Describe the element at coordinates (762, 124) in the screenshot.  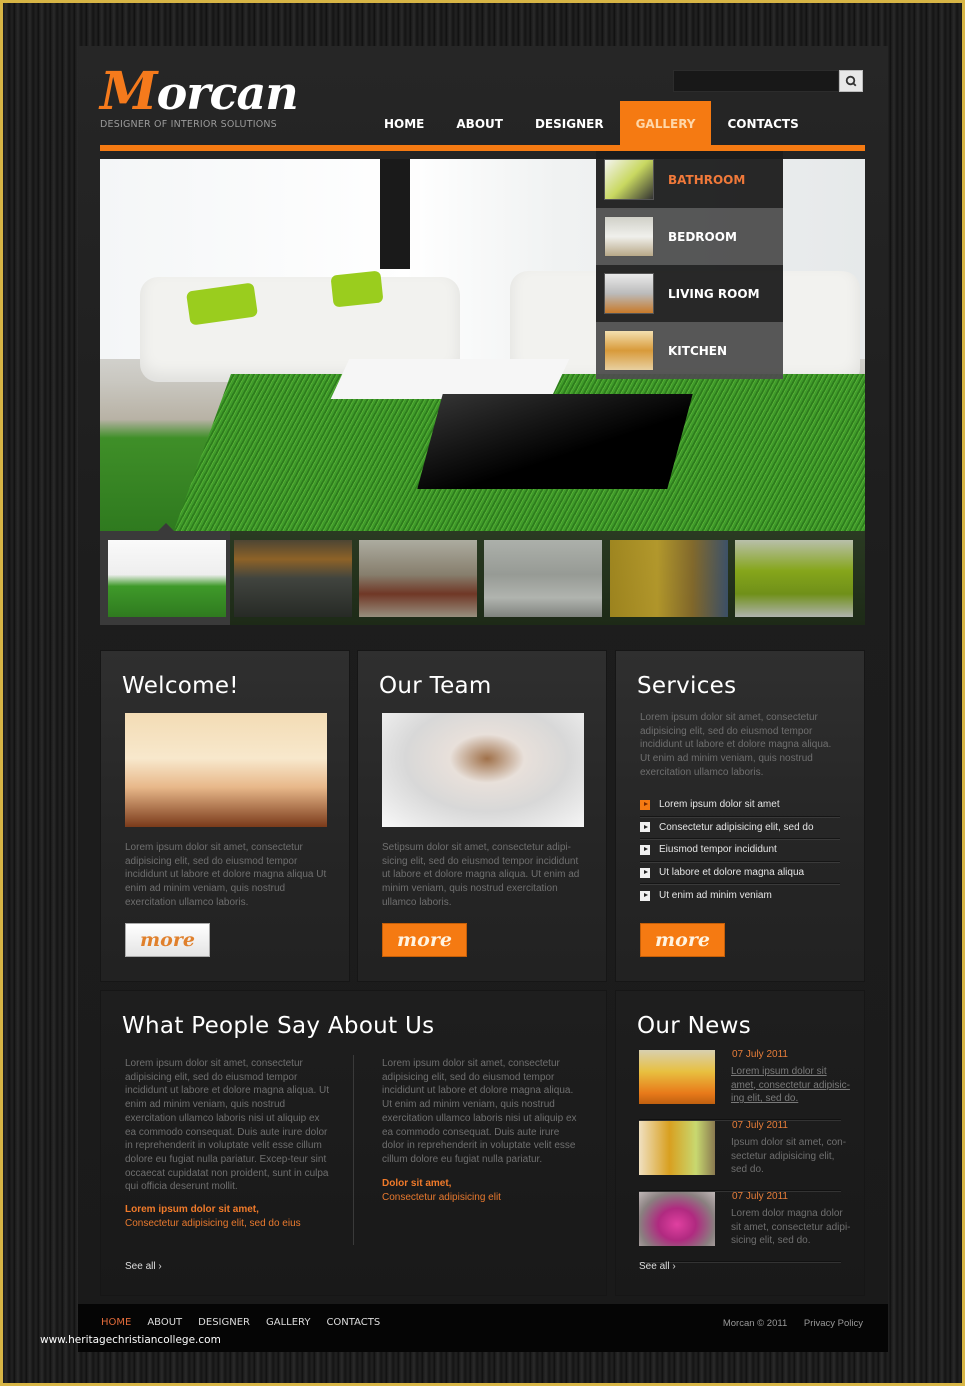
I see `nav-contacts: CONTACTS` at that location.